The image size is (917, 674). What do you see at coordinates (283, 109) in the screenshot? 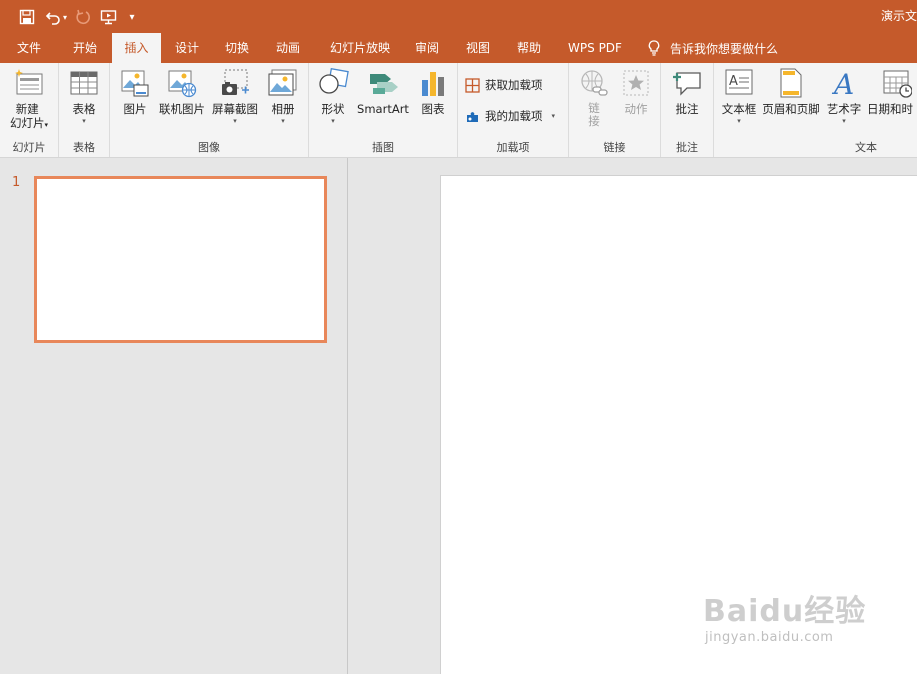
I see `album-label: 相册` at bounding box center [283, 109].